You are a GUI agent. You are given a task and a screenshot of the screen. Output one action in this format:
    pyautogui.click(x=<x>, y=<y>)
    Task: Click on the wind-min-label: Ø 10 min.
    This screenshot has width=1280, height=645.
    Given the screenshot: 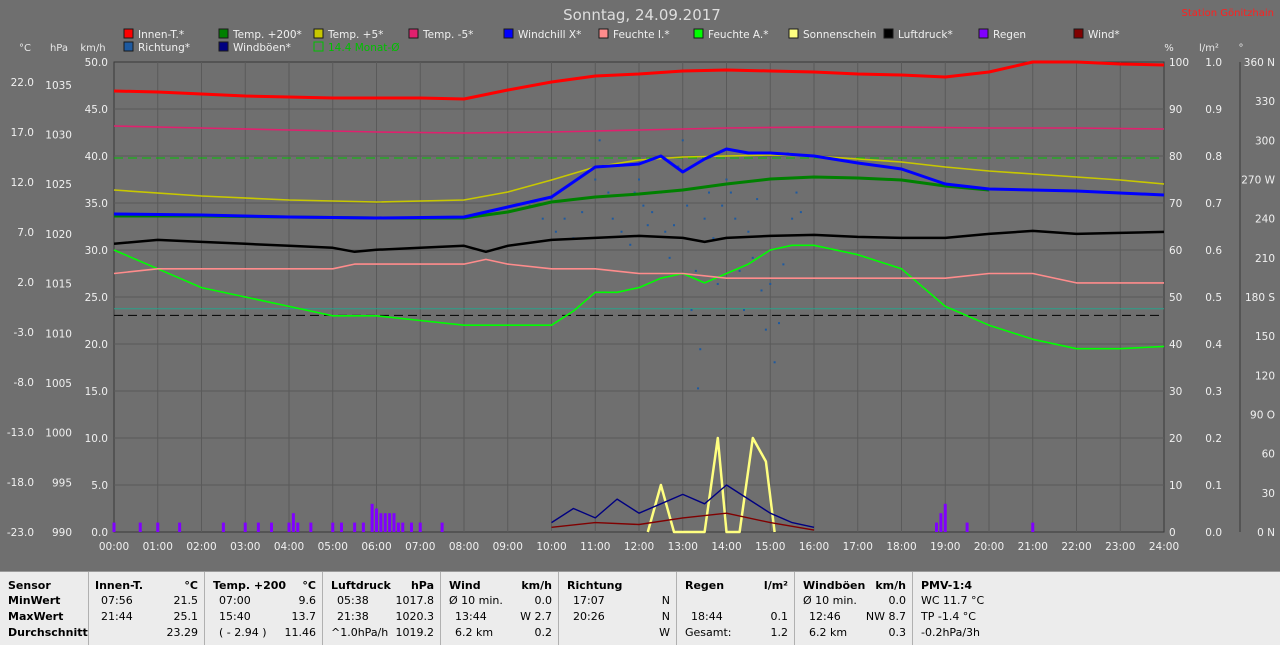 What is the action you would take?
    pyautogui.click(x=476, y=600)
    